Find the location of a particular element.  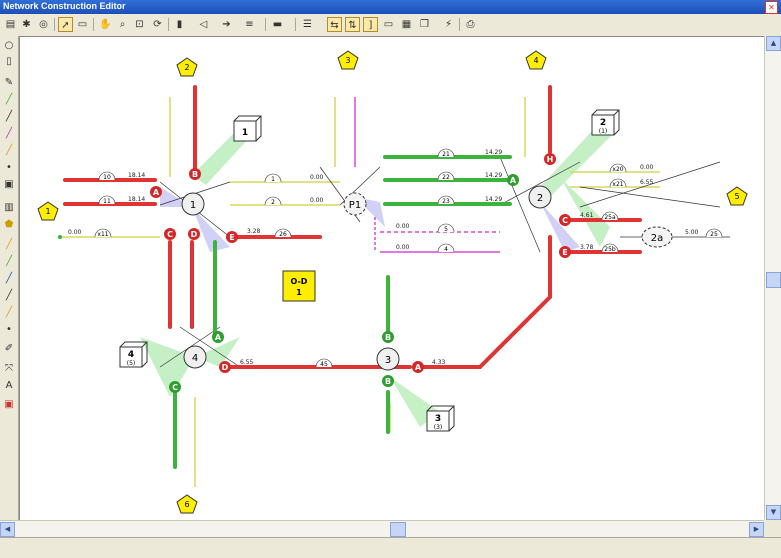

svg-text: 26 is located at coordinates (283, 234).